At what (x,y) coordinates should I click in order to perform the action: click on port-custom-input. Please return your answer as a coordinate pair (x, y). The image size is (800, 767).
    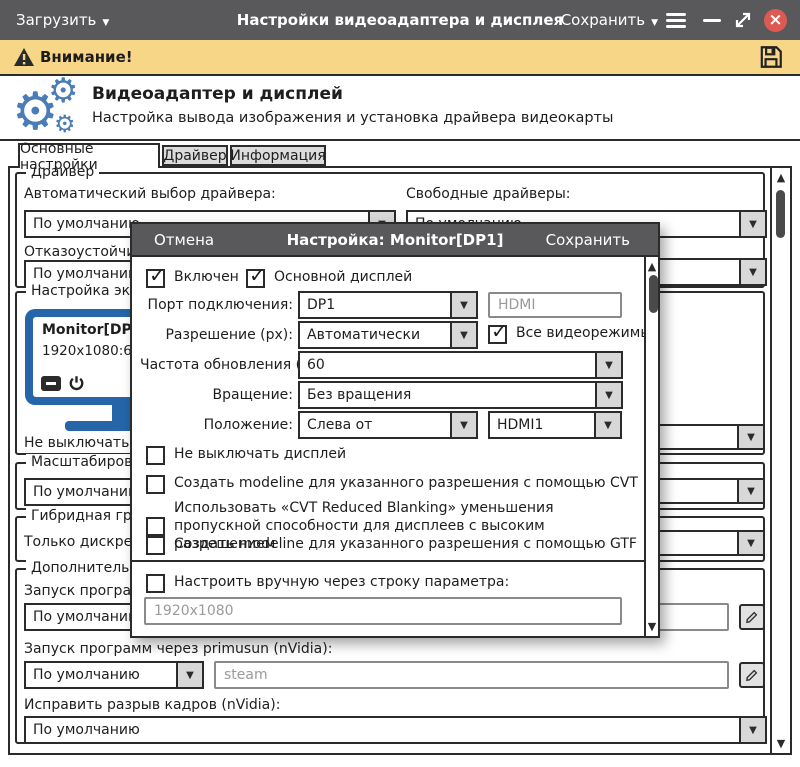
    Looking at the image, I should click on (555, 305).